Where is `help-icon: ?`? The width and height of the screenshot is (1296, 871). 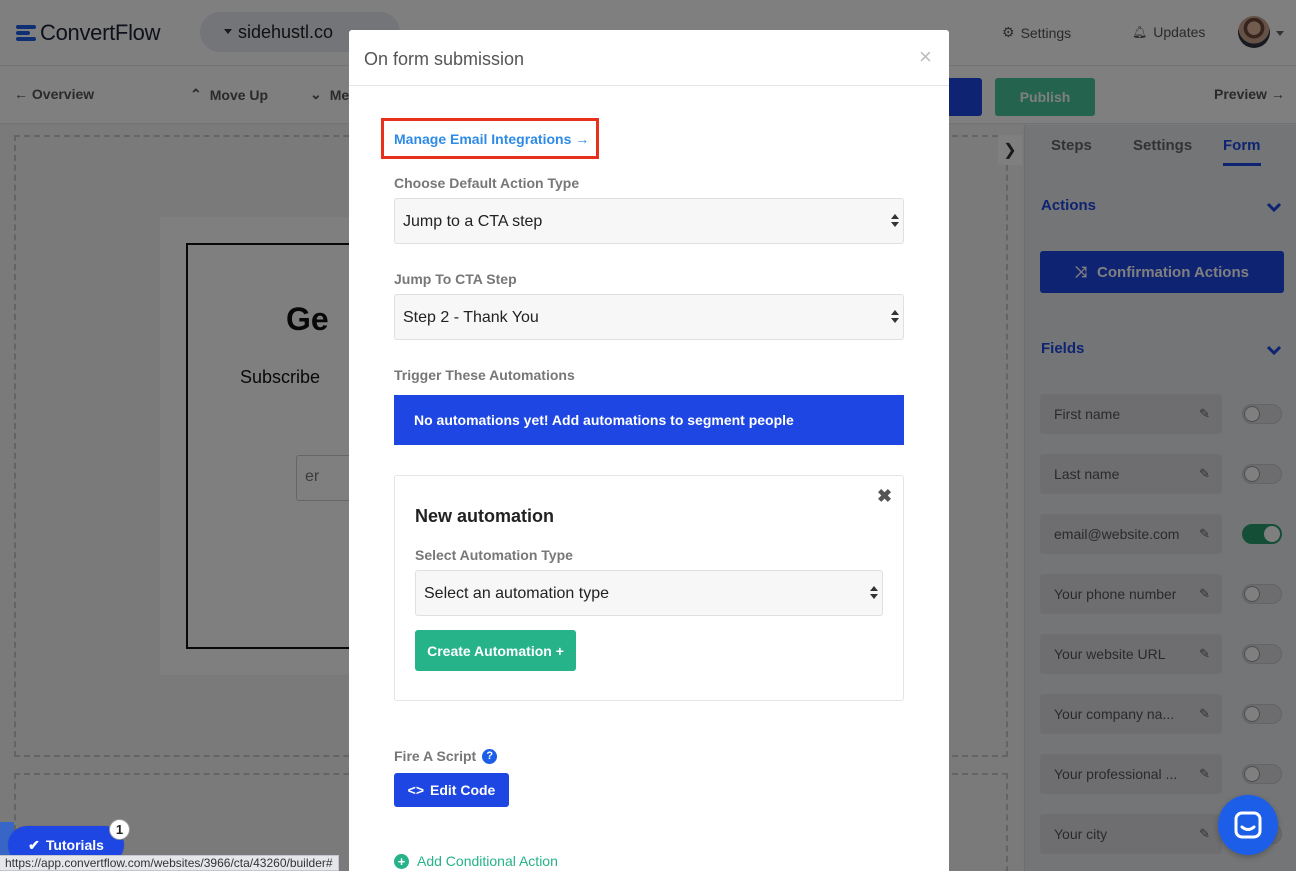
help-icon: ? is located at coordinates (490, 756).